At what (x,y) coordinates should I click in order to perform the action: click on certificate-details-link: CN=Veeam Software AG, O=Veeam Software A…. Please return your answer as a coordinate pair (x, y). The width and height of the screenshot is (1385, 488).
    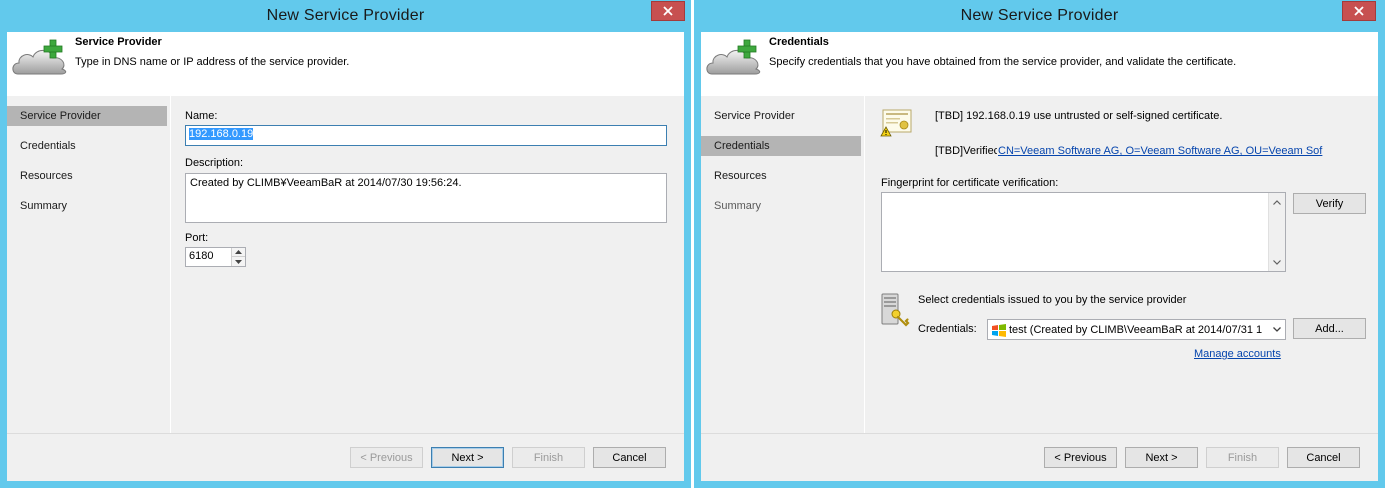
    Looking at the image, I should click on (1160, 151).